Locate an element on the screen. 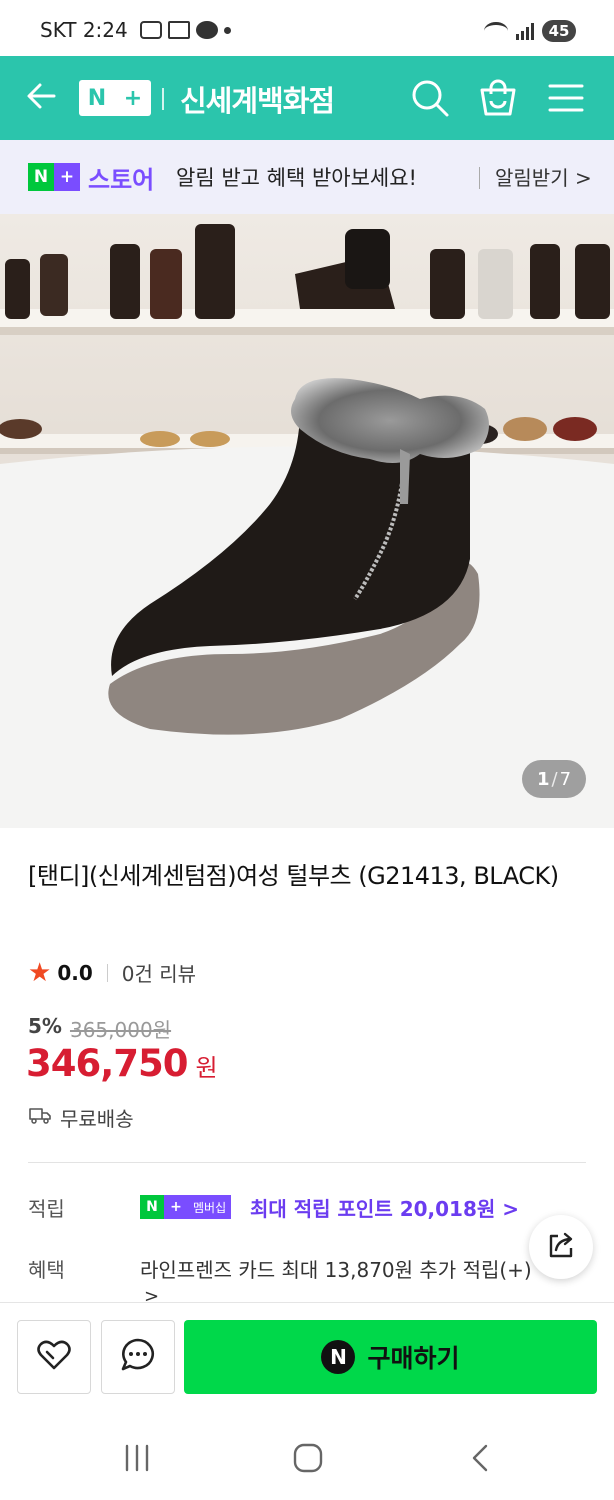 Image resolution: width=614 pixels, height=1500 pixels. wishlist-button is located at coordinates (54, 1357).